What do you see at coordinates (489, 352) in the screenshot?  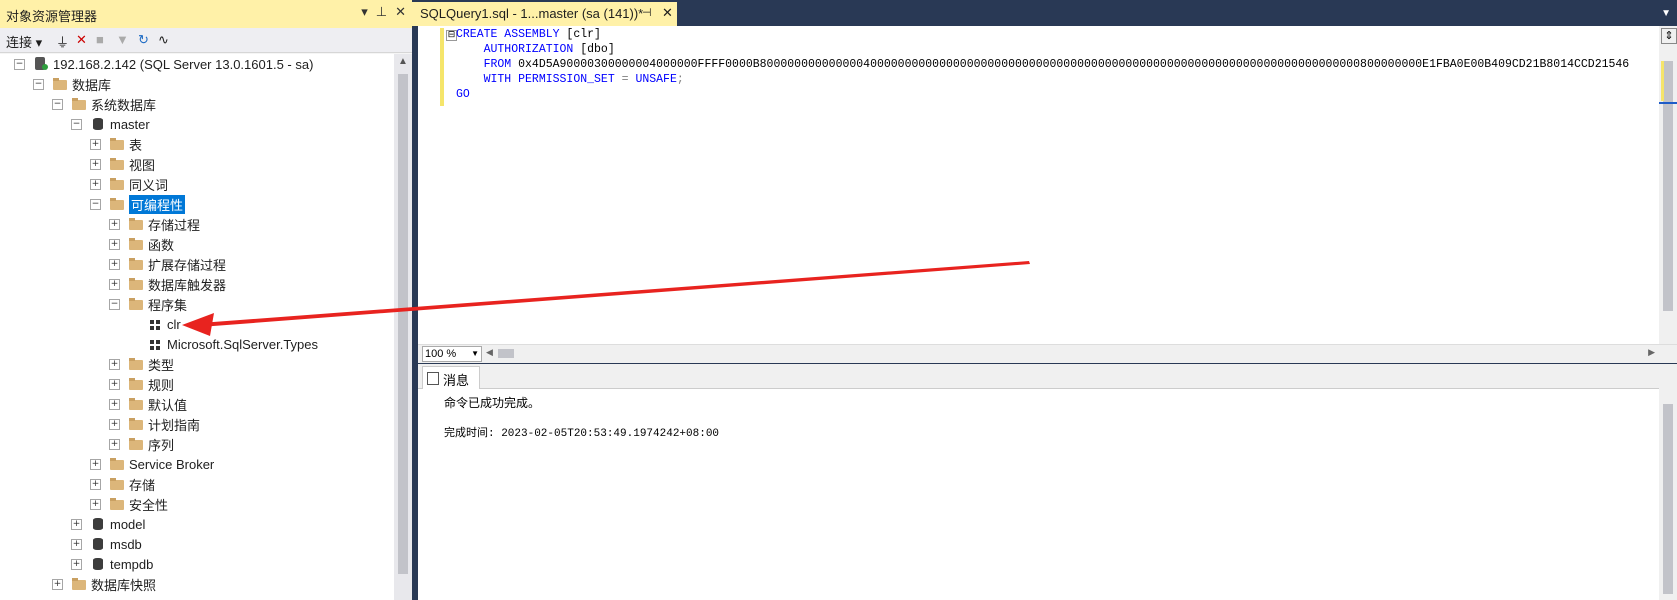 I see `scroll-left-icon: ◀` at bounding box center [489, 352].